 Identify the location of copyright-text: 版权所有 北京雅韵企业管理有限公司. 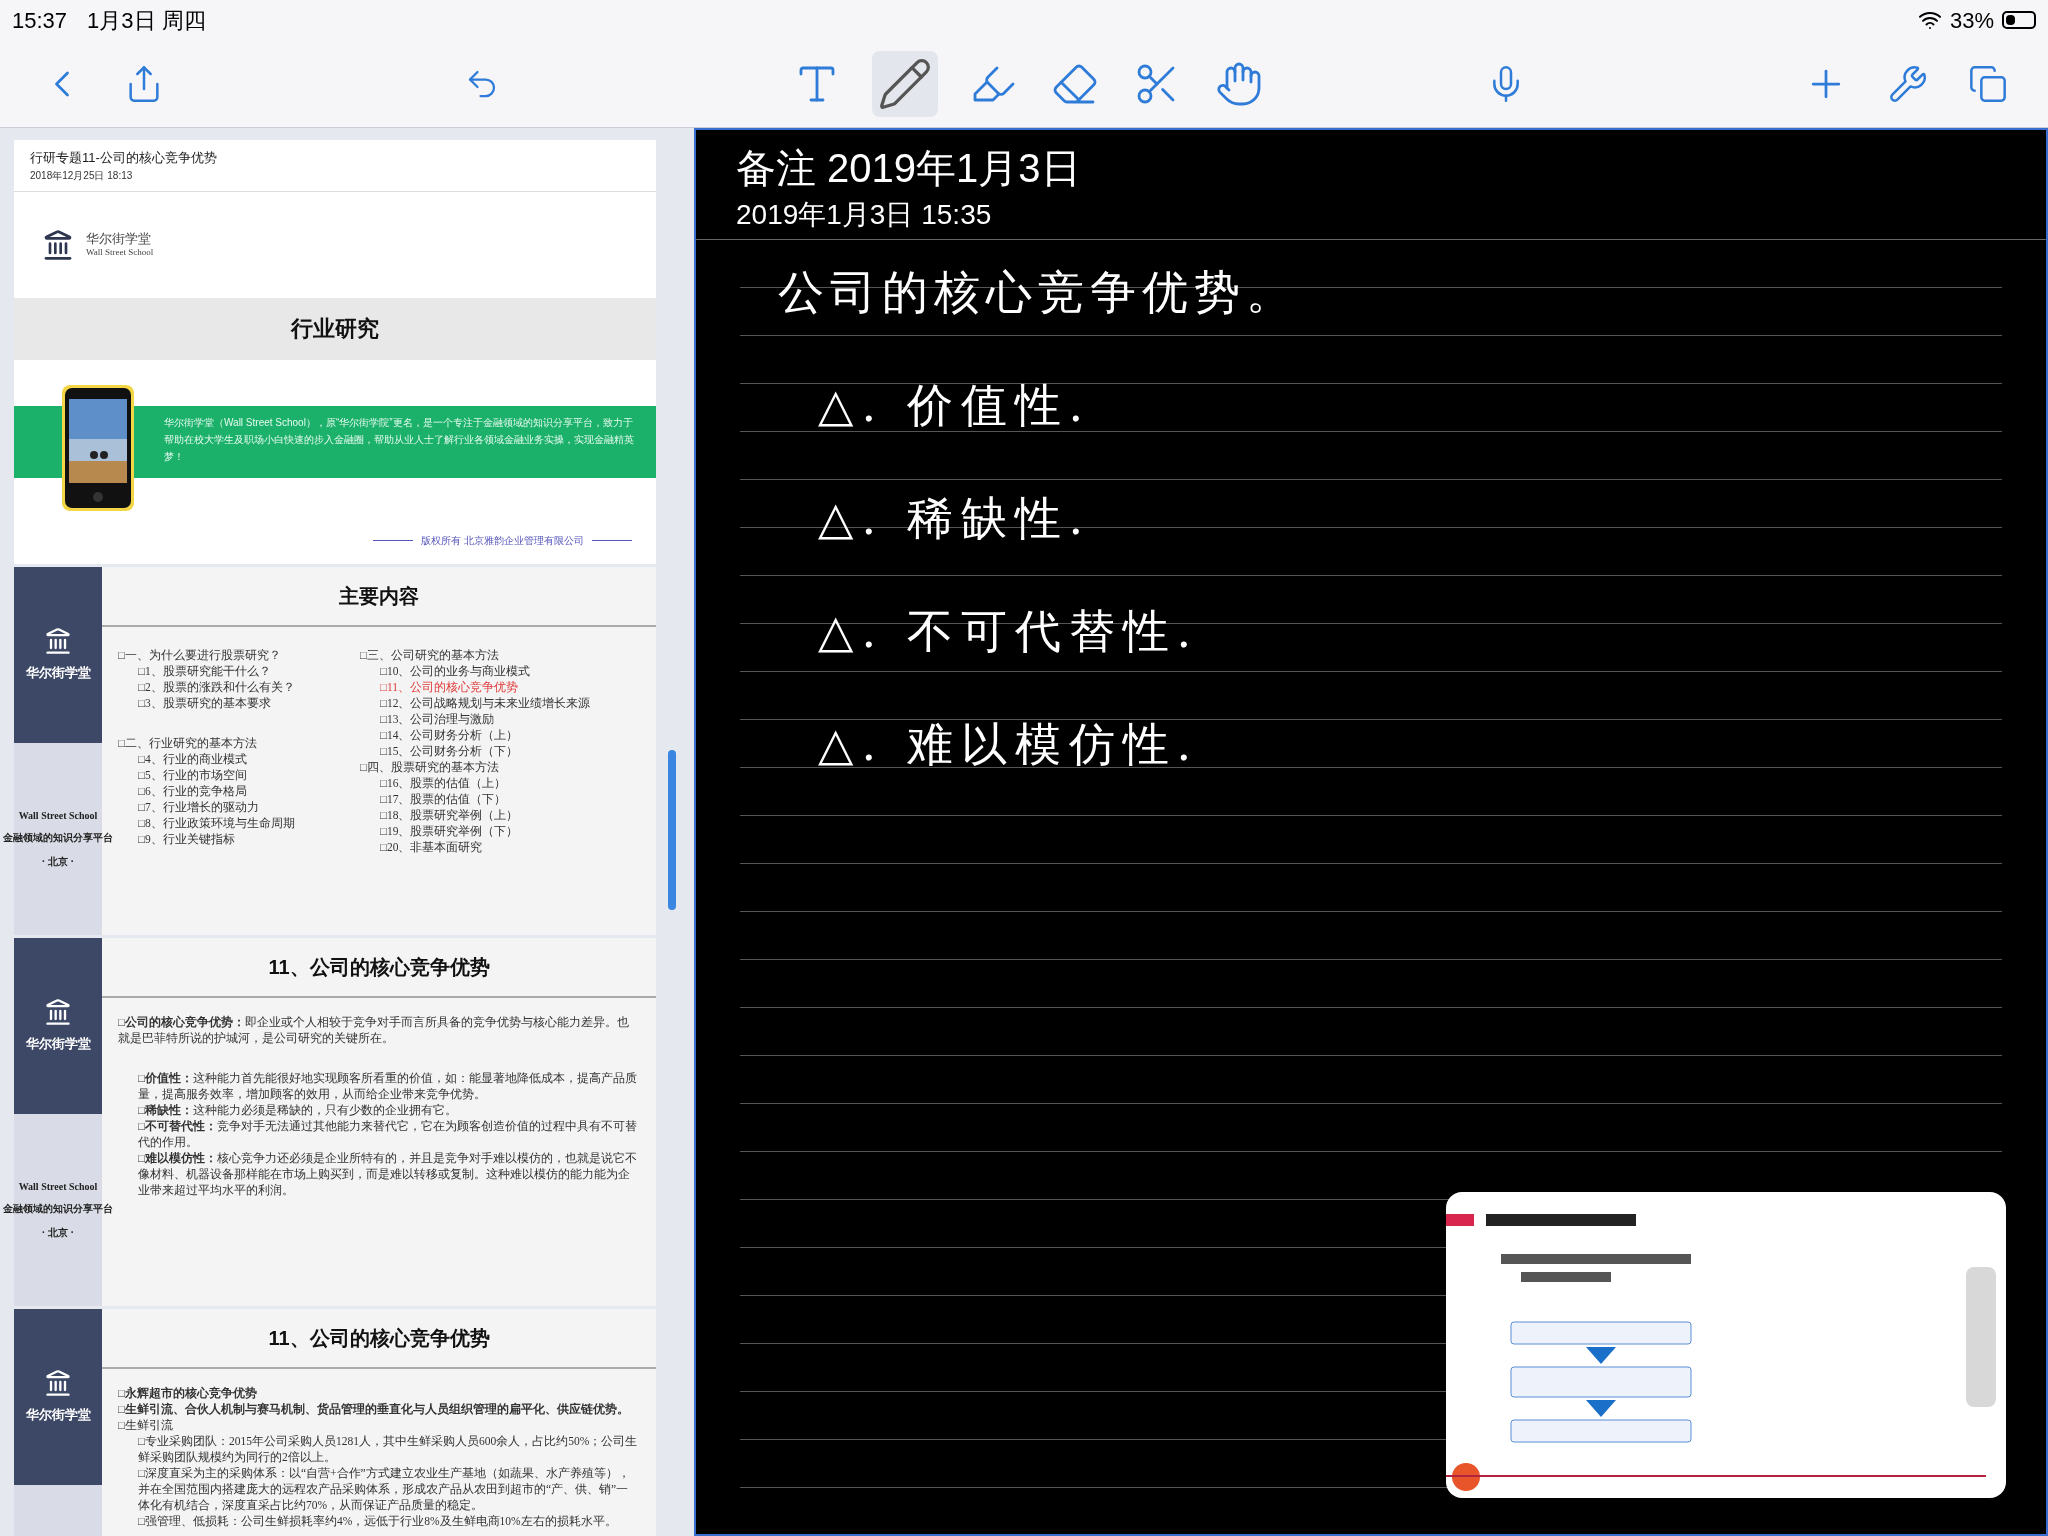
(502, 540).